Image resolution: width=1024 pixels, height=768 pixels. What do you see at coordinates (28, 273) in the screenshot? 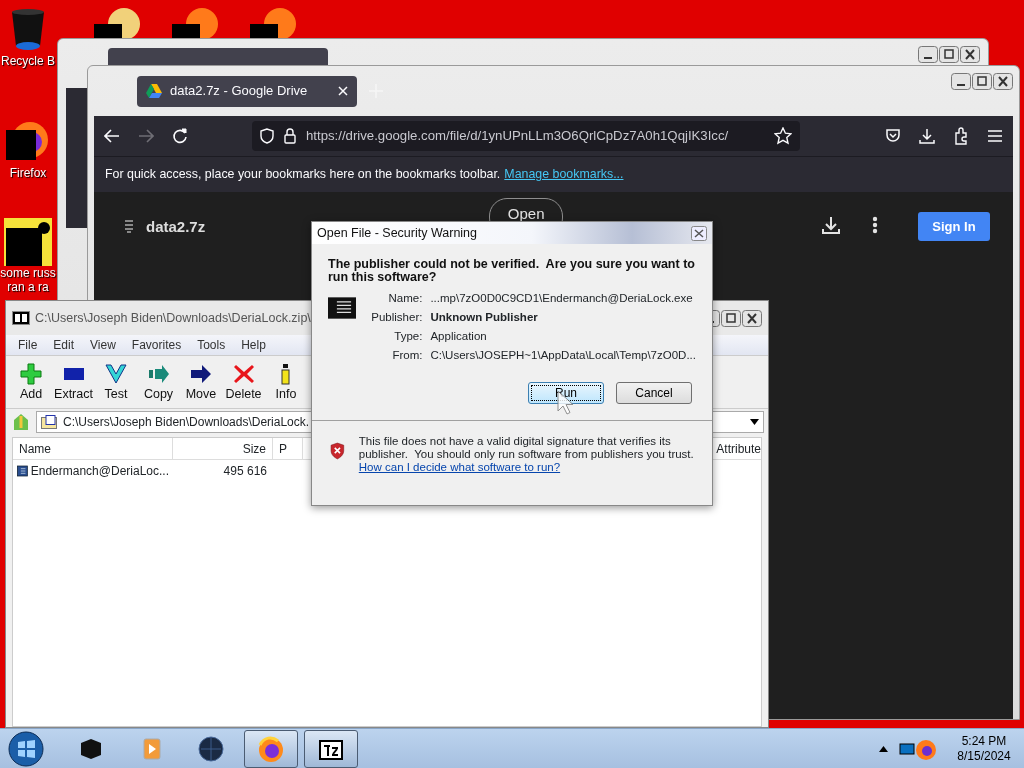
I see `desktop-icon-label: some russ` at bounding box center [28, 273].